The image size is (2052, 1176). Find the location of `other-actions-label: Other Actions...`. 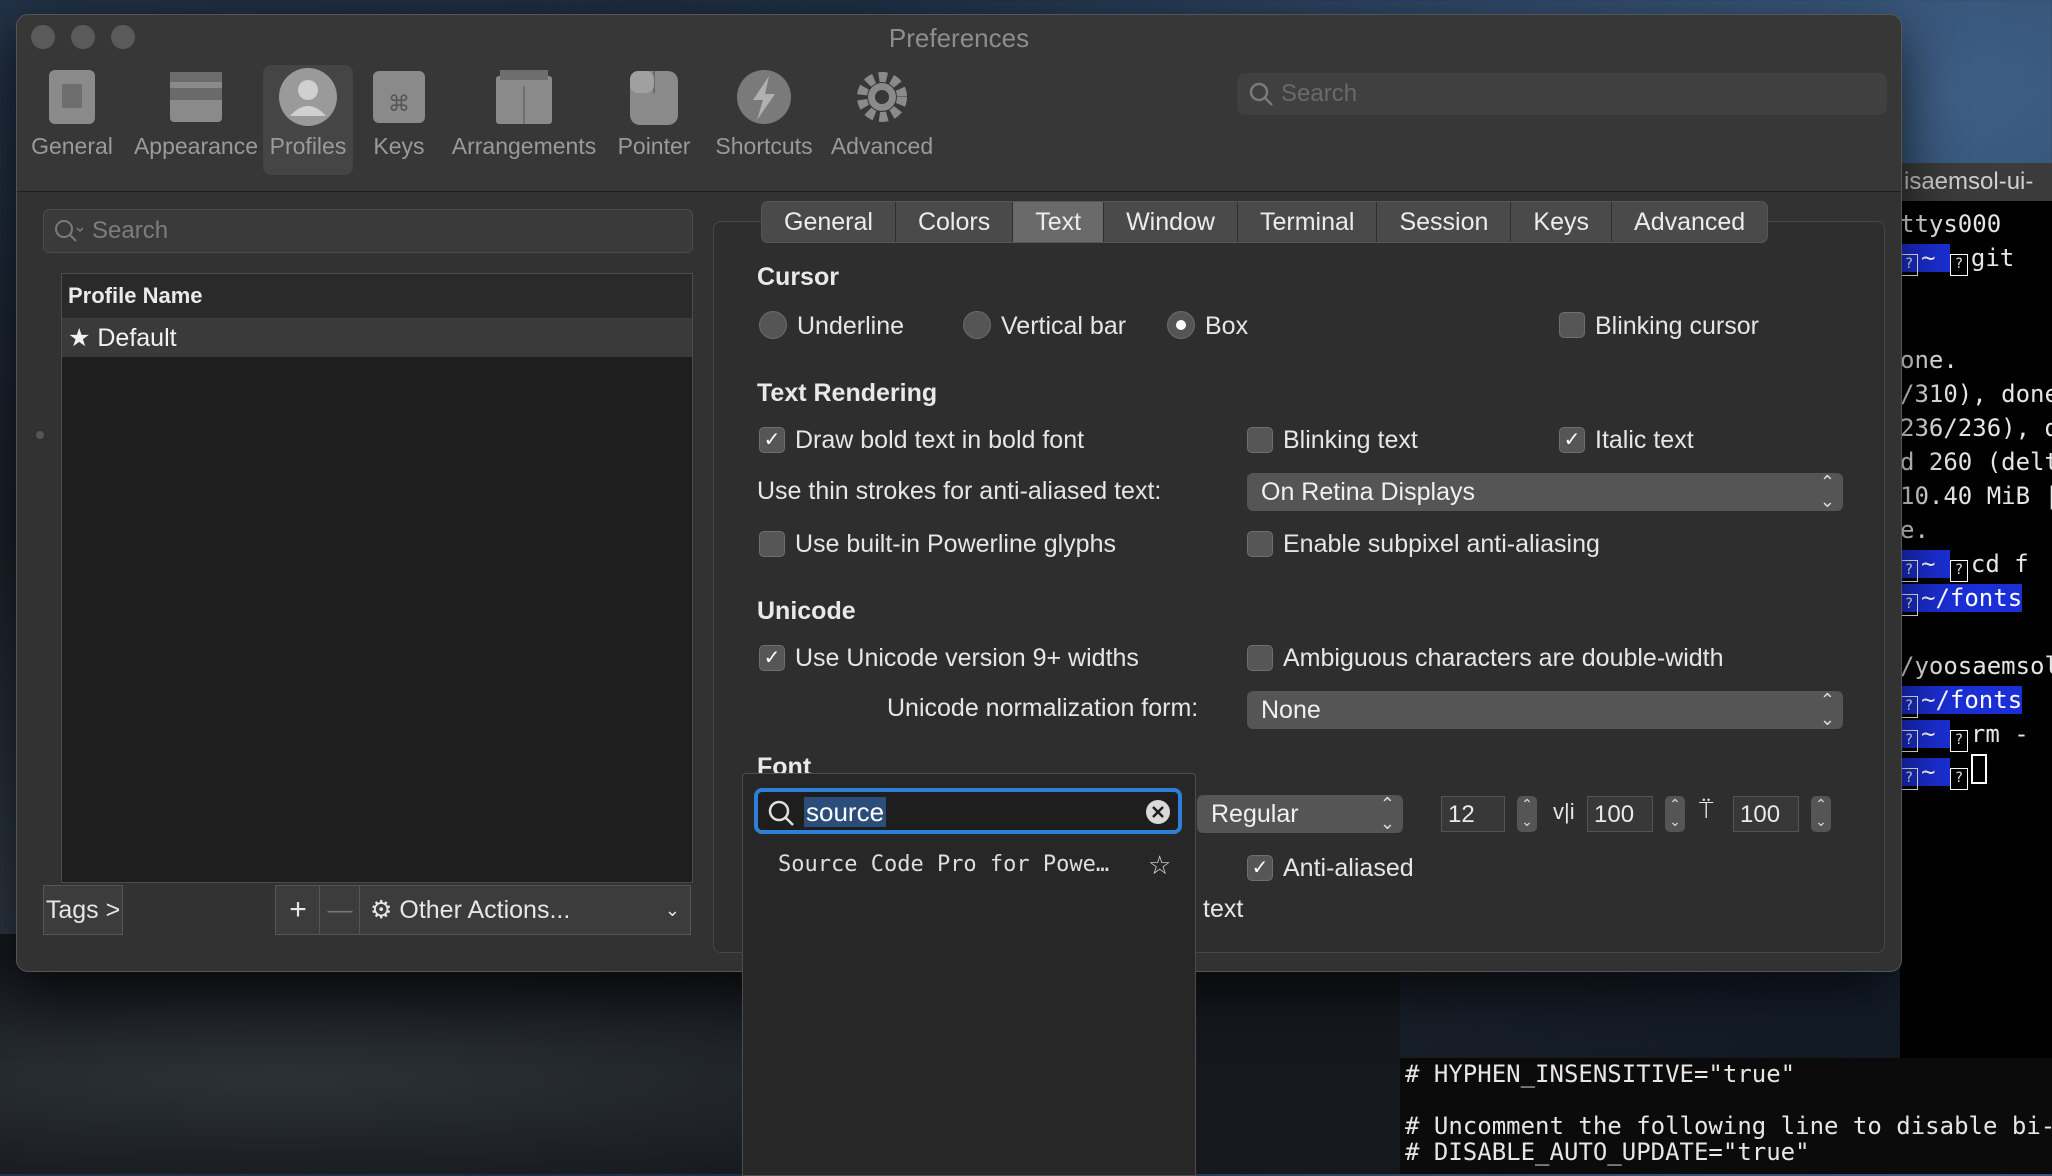

other-actions-label: Other Actions... is located at coordinates (485, 910).